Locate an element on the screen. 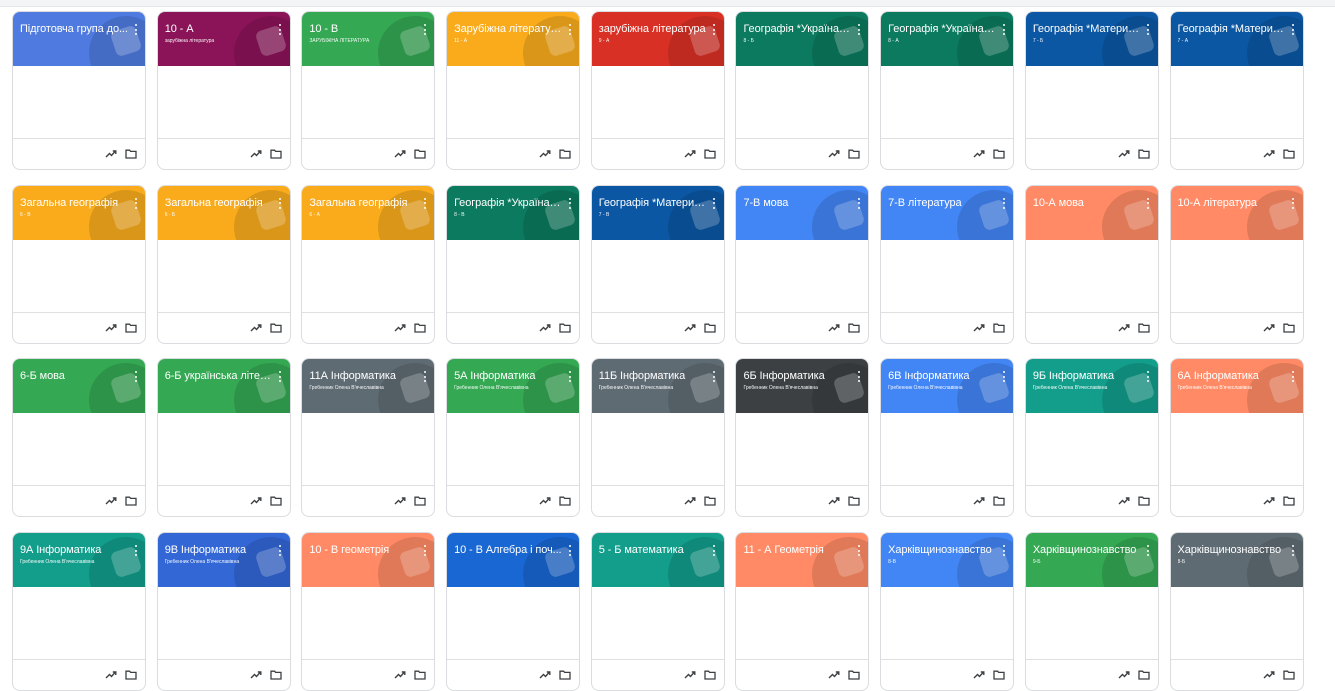  class-card: Зарубіжна література 11 - А is located at coordinates (513, 90).